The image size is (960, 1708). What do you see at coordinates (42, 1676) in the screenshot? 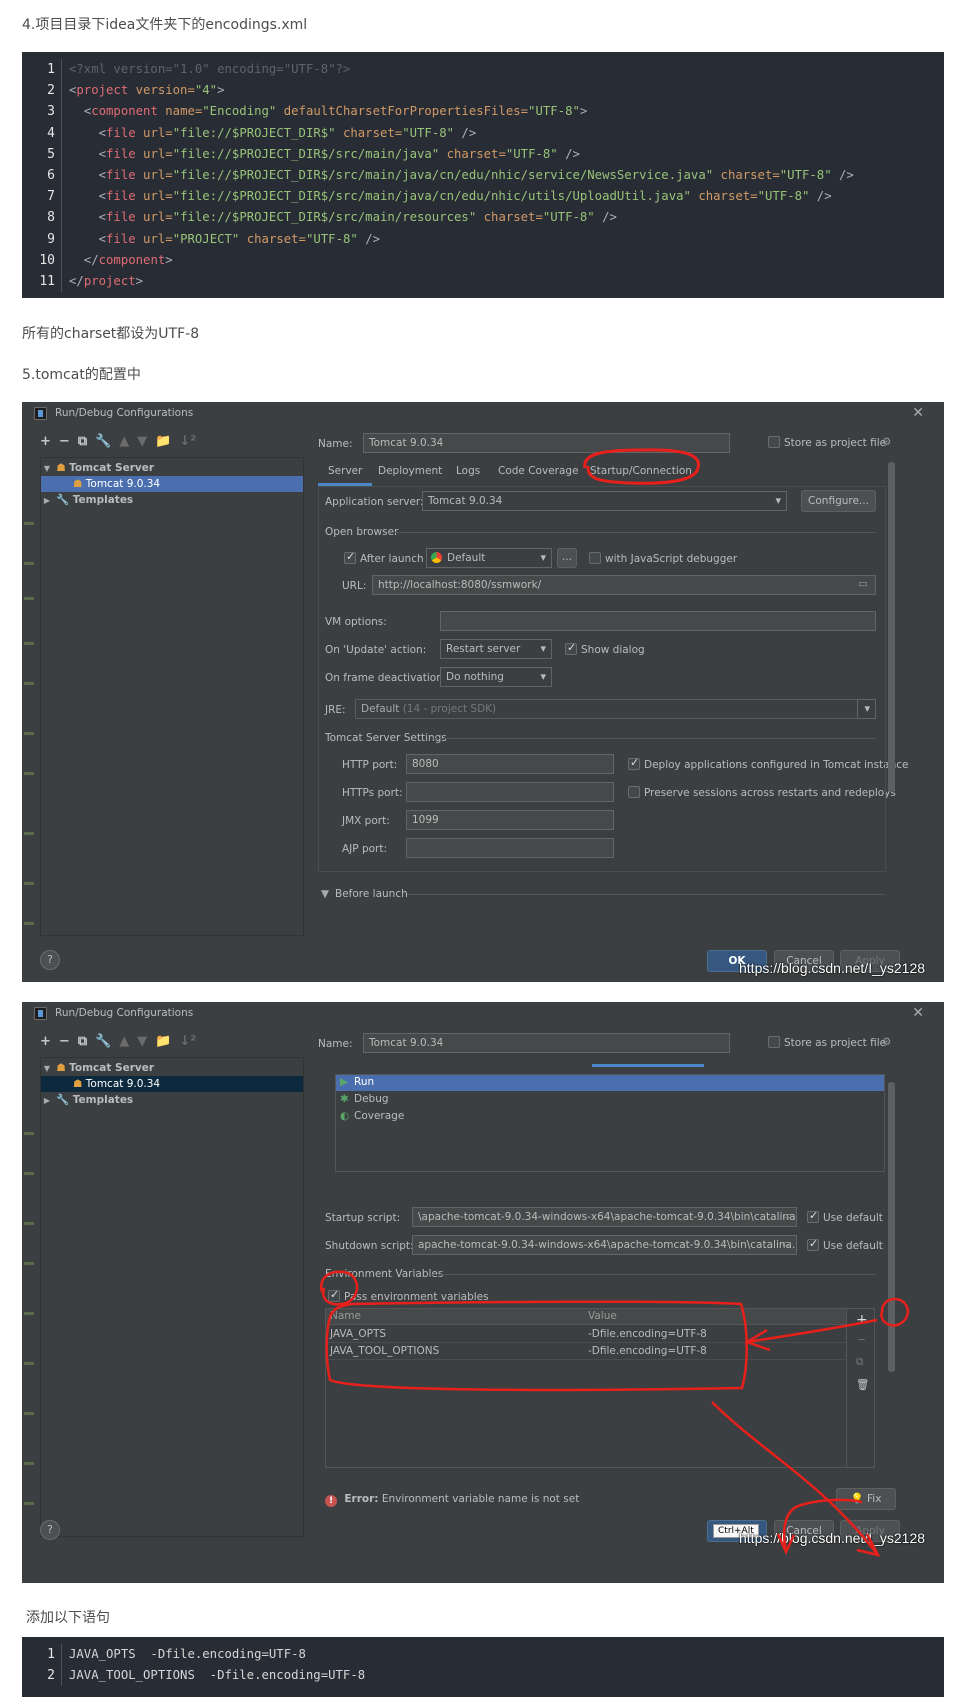
I see `line-number: 2` at bounding box center [42, 1676].